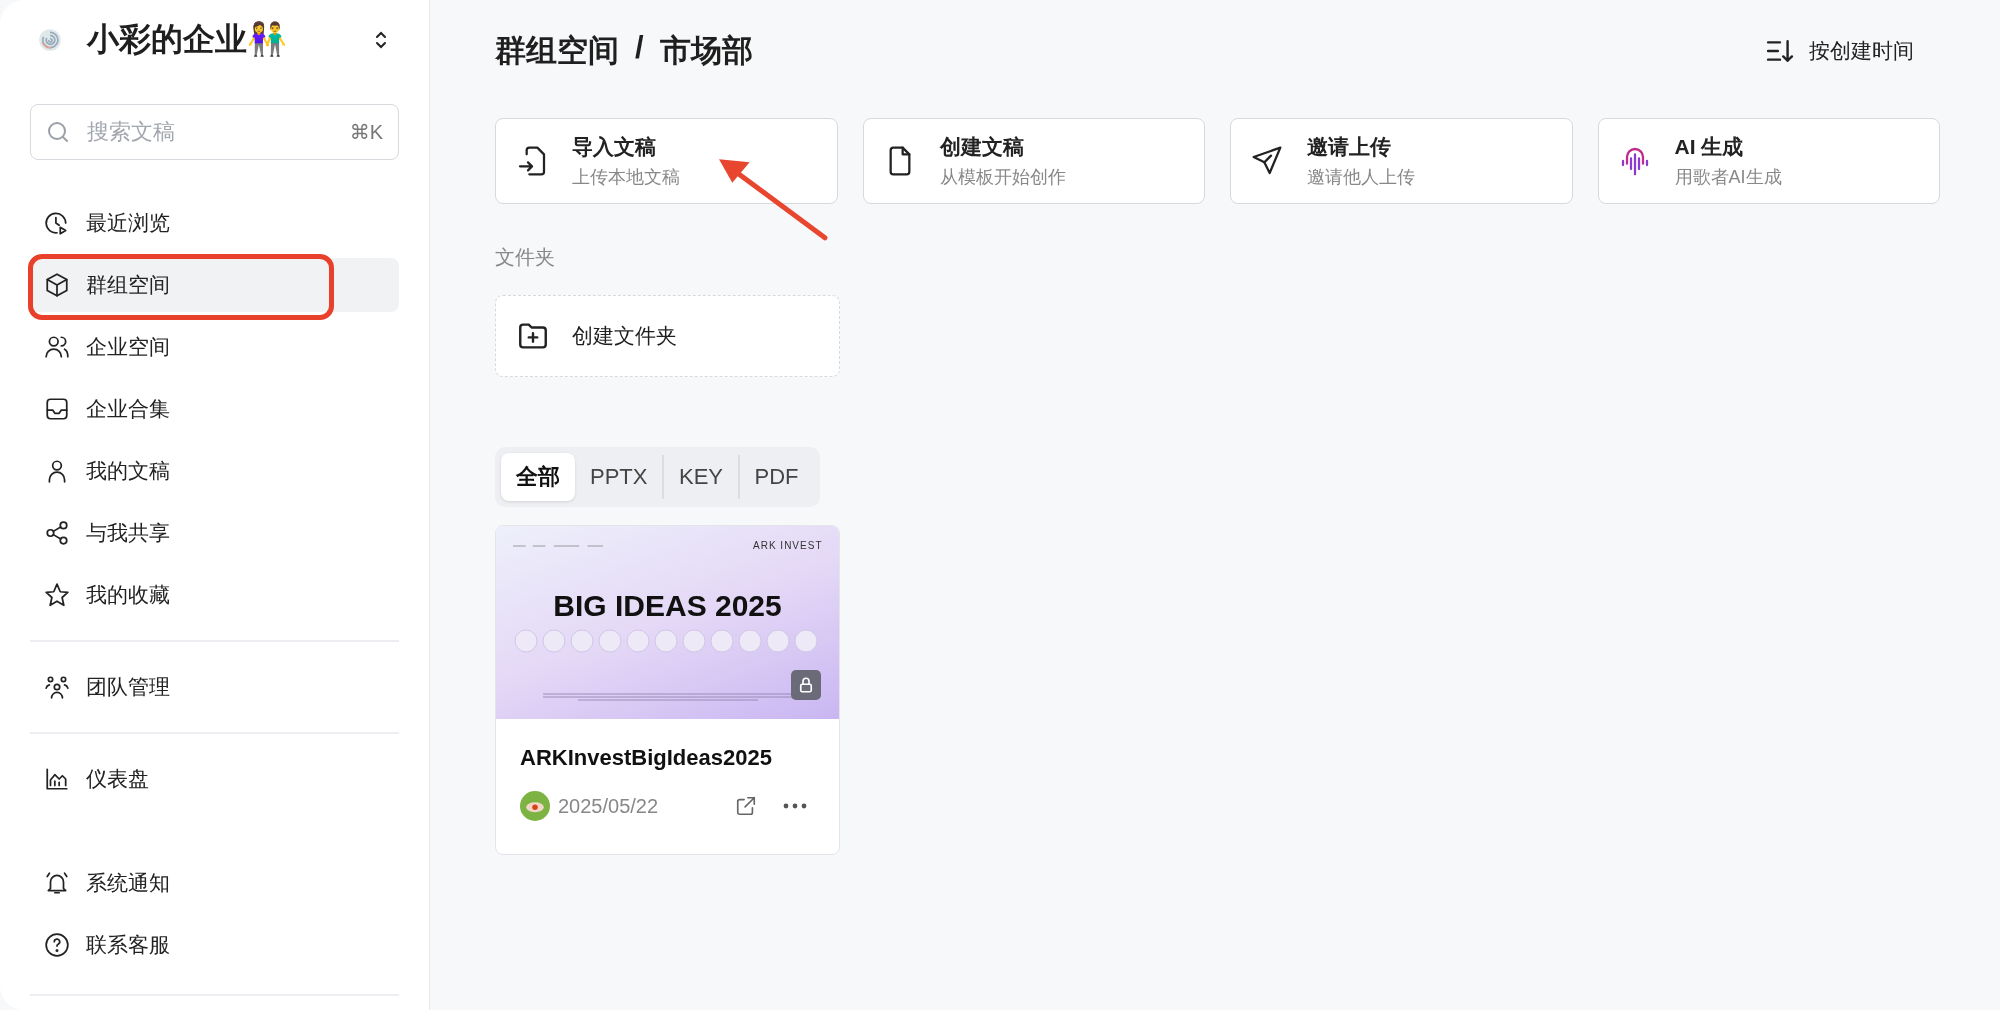 The image size is (2000, 1010). I want to click on filter-tab: PDF, so click(776, 477).